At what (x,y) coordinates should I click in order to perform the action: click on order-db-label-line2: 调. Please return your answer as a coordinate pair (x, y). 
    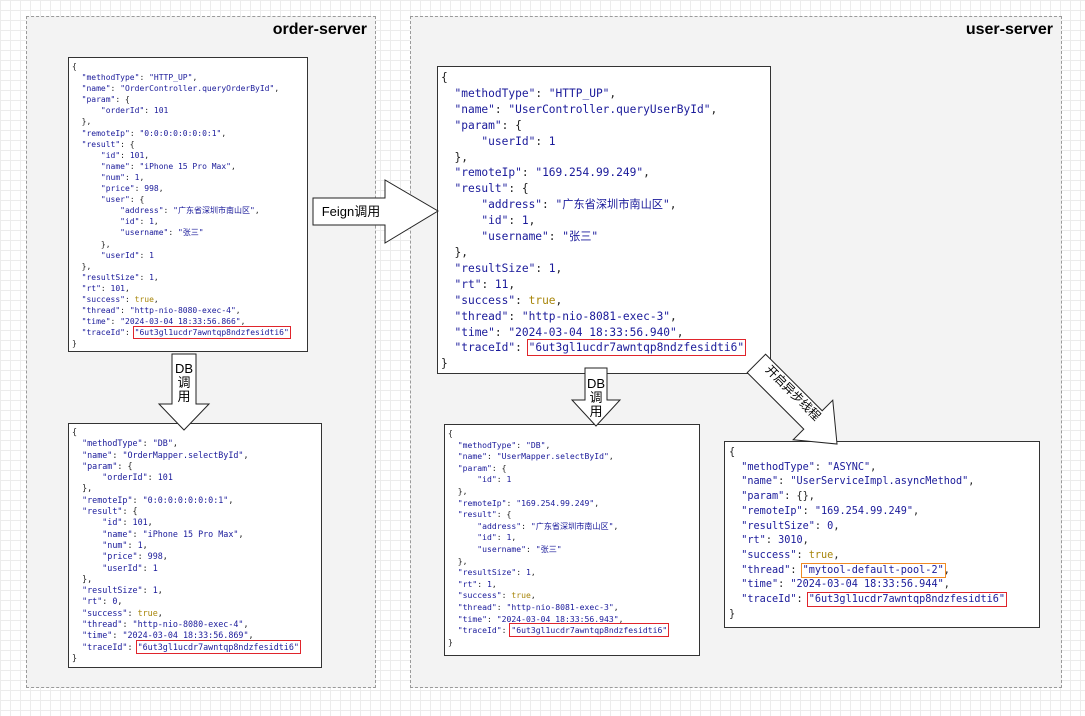
    Looking at the image, I should click on (184, 382).